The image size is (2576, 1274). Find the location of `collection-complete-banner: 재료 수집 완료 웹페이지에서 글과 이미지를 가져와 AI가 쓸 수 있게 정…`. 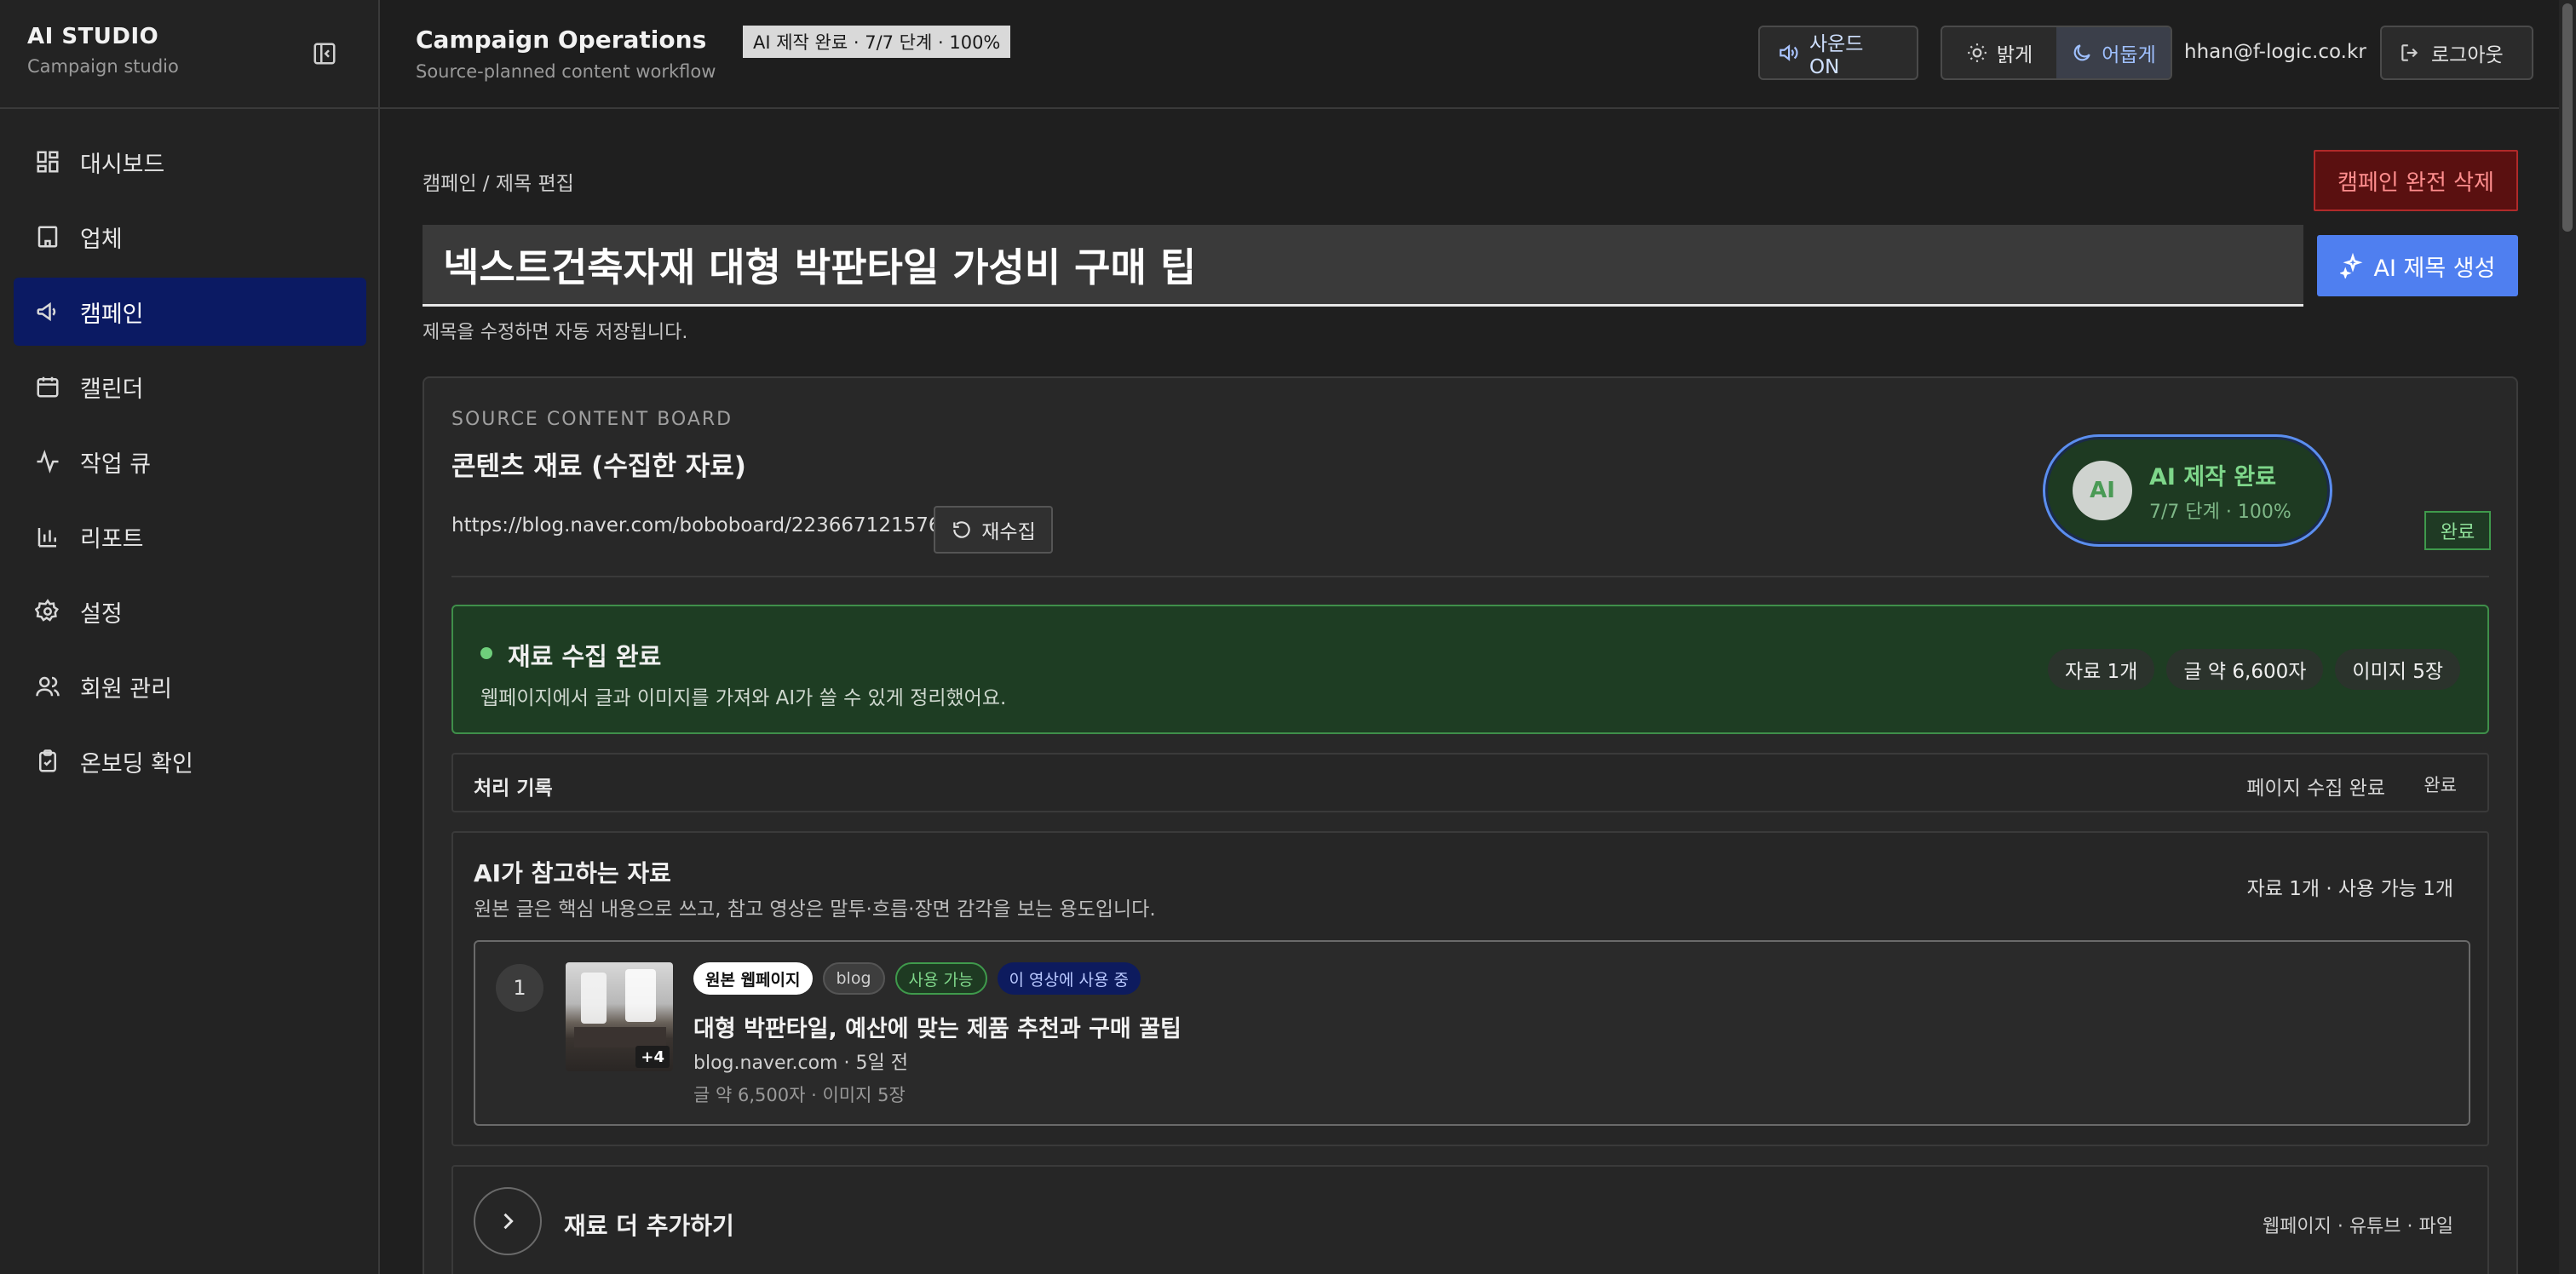

collection-complete-banner: 재료 수집 완료 웹페이지에서 글과 이미지를 가져와 AI가 쓸 수 있게 정… is located at coordinates (1470, 669).